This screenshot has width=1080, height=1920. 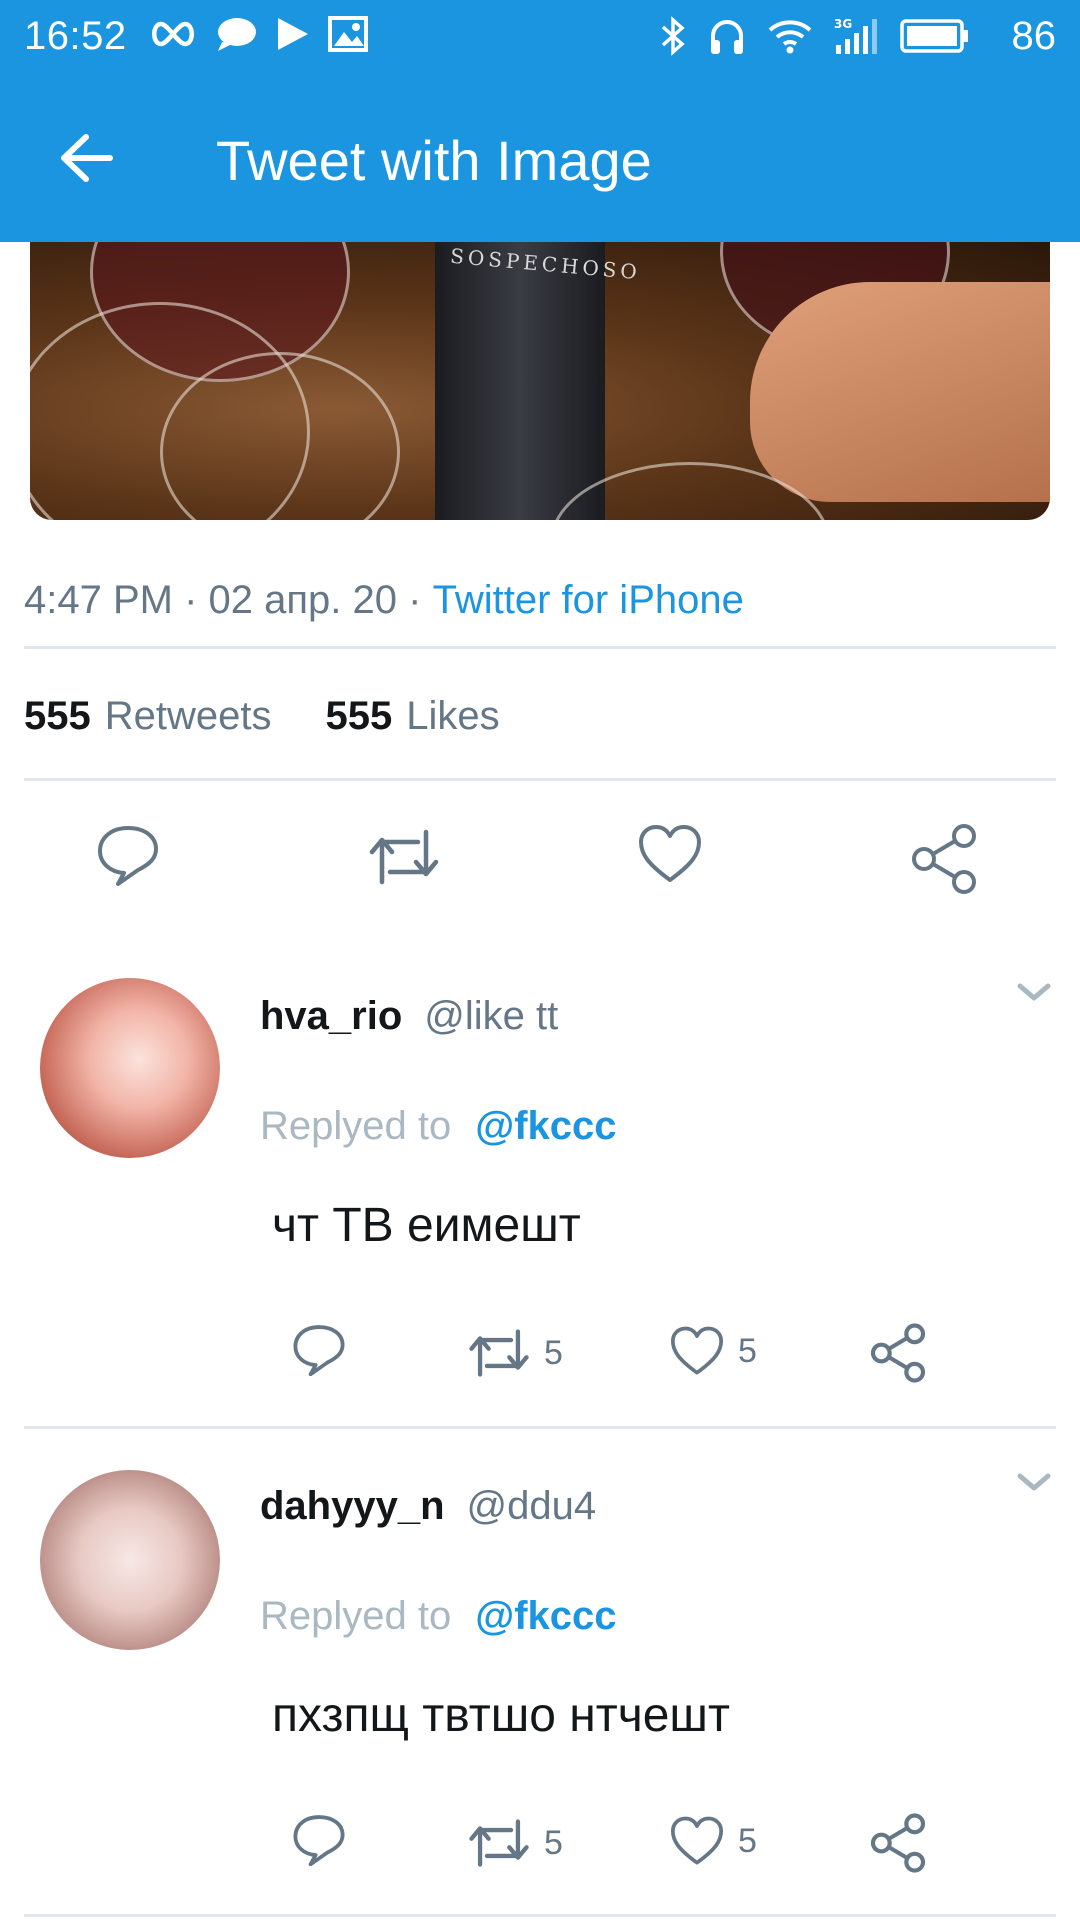 I want to click on status-system-icons: 3G, so click(x=815, y=36).